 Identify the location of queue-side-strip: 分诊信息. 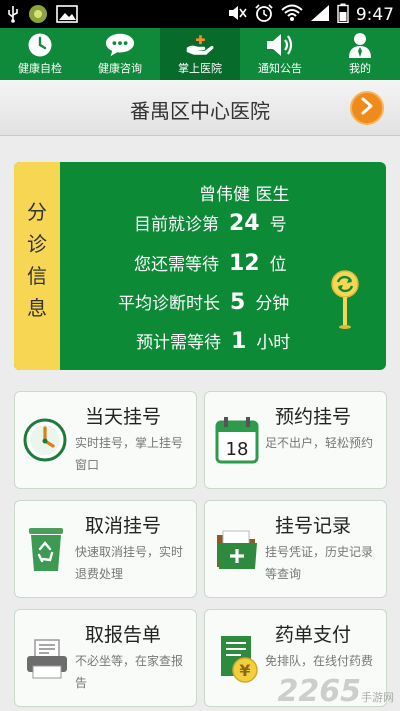
(37, 266).